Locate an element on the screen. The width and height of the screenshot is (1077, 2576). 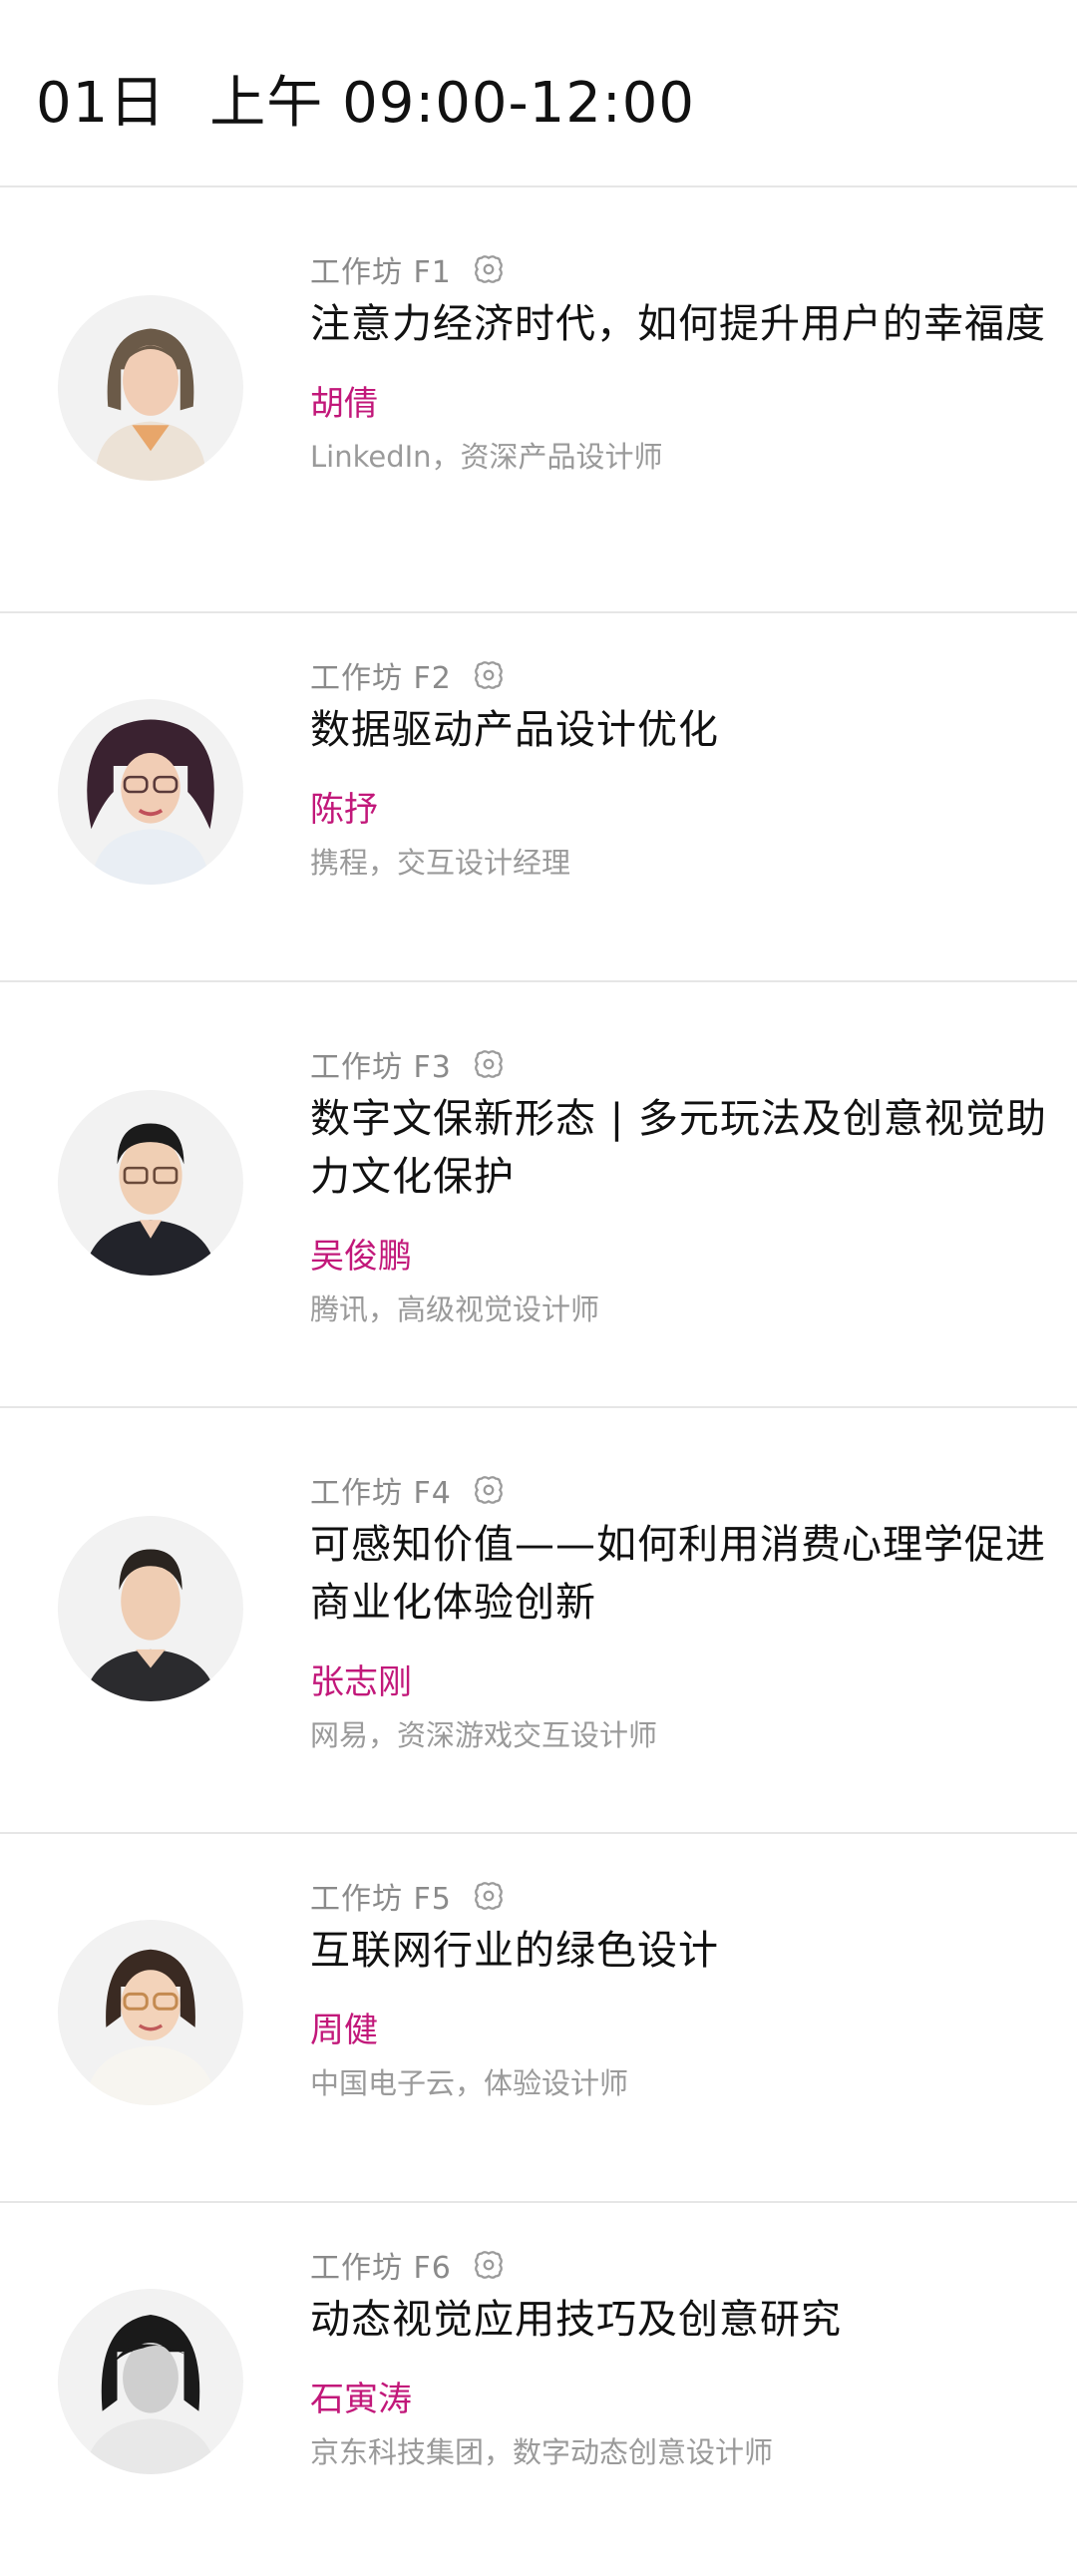
session-title: 动态视觉应用技巧及创意研究 is located at coordinates (576, 2320).